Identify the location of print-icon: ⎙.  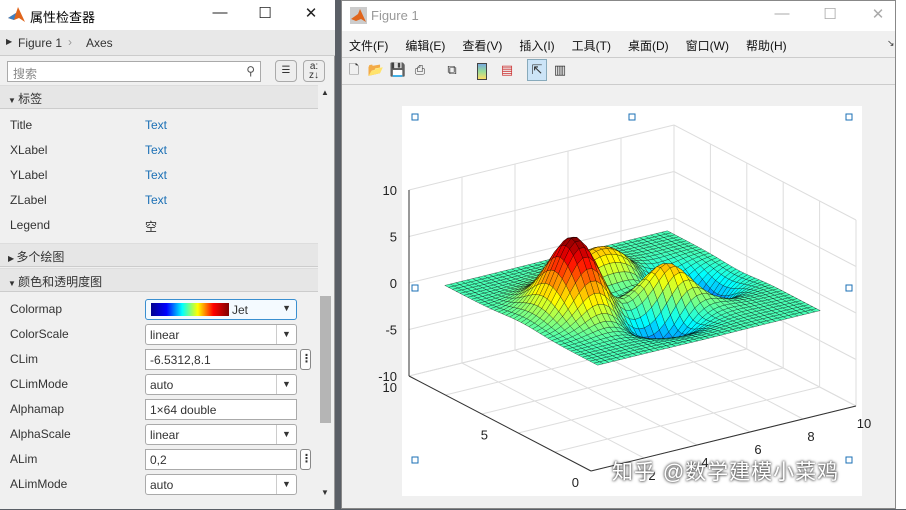
(420, 70).